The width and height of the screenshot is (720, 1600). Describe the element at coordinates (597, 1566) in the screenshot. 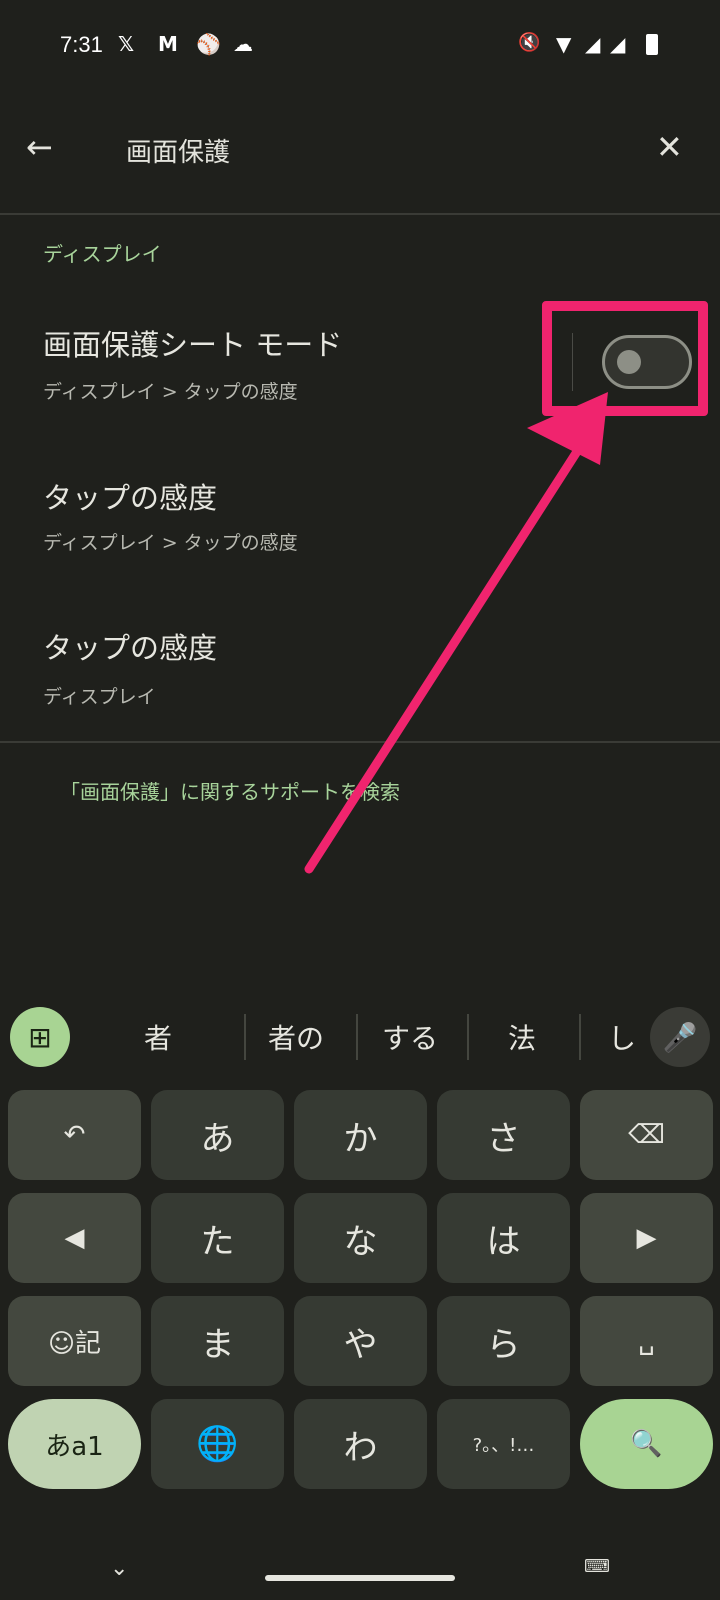

I see `keyboard-switch-icon: ⌨` at that location.